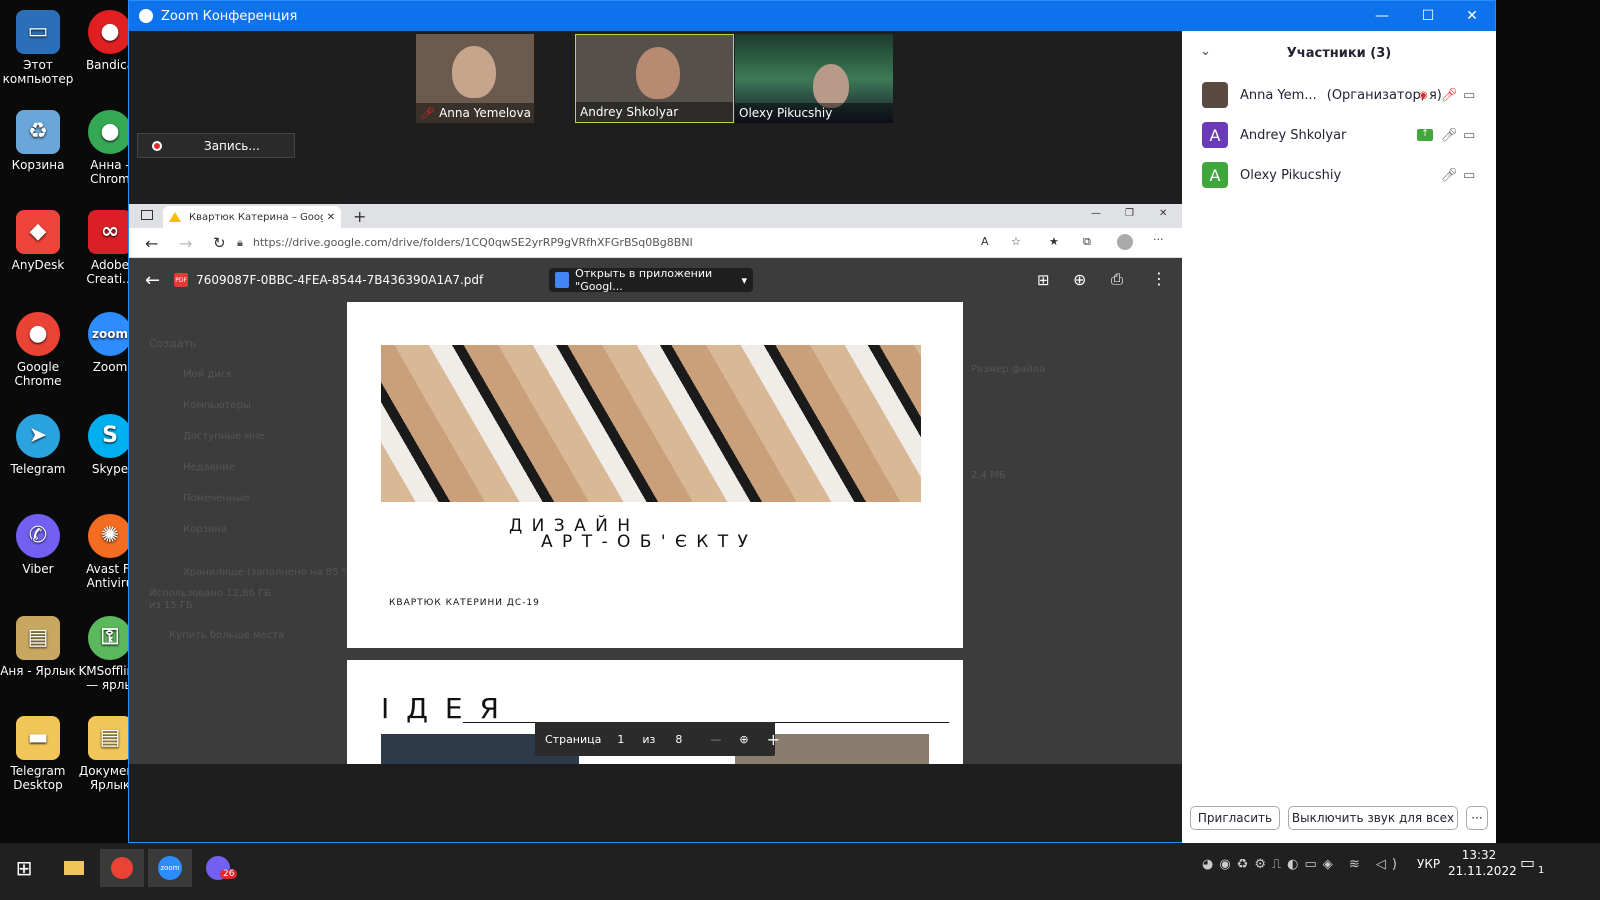 The width and height of the screenshot is (1600, 900). Describe the element at coordinates (340, 280) in the screenshot. I see `pdf-filename: 7609087F-0BBC-4FEA-8544-7B436390A1A7.pdf` at that location.